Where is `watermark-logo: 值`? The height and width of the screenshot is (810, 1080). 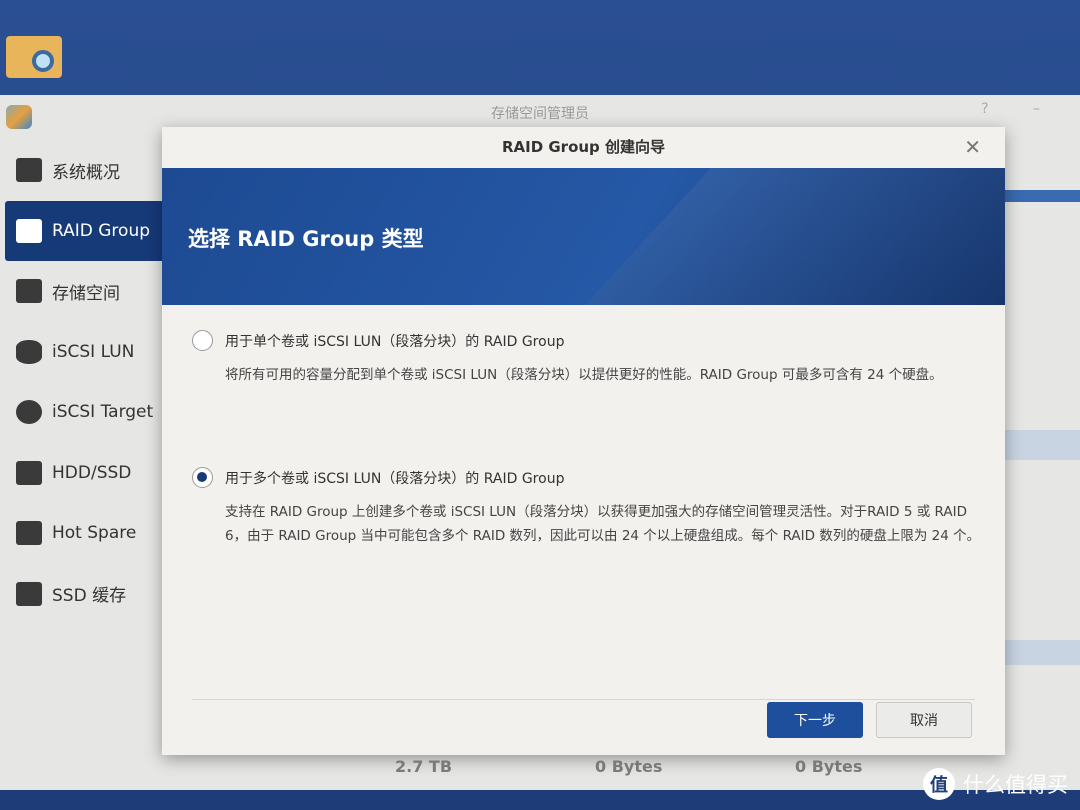
watermark-logo: 值 is located at coordinates (939, 784).